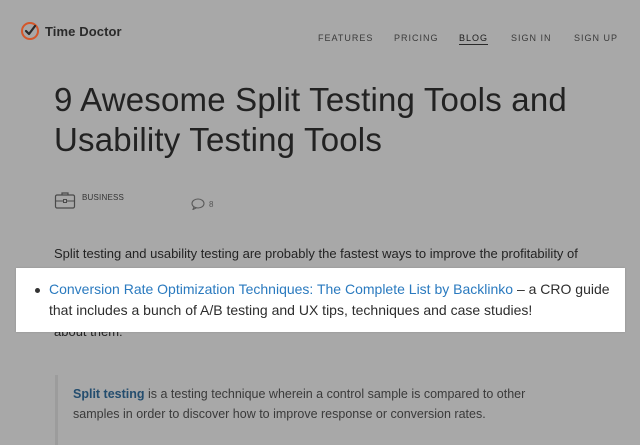 The width and height of the screenshot is (640, 445). I want to click on comment-count: 8, so click(211, 204).